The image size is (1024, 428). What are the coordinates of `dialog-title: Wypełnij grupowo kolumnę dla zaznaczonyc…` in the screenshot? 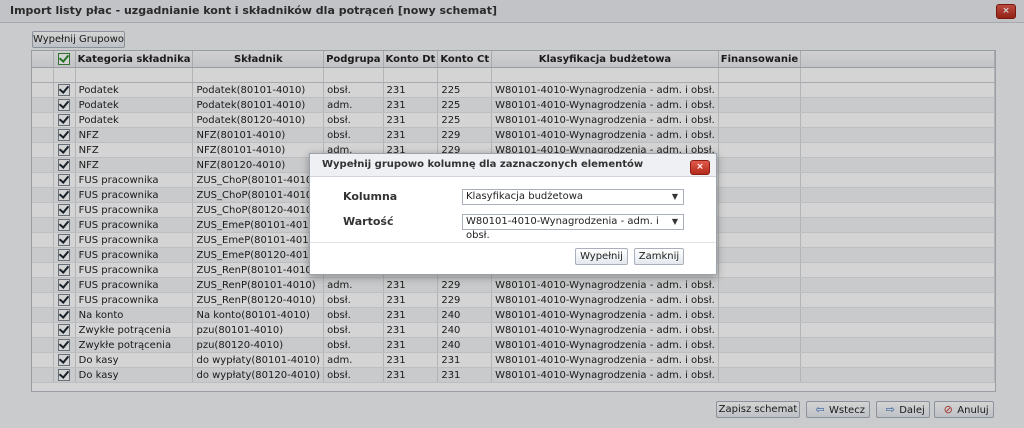 It's located at (483, 164).